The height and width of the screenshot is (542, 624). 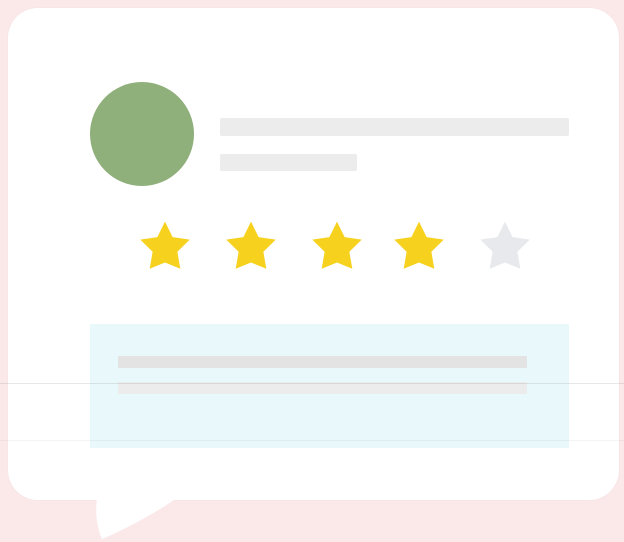 I want to click on star-rating, so click(x=335, y=248).